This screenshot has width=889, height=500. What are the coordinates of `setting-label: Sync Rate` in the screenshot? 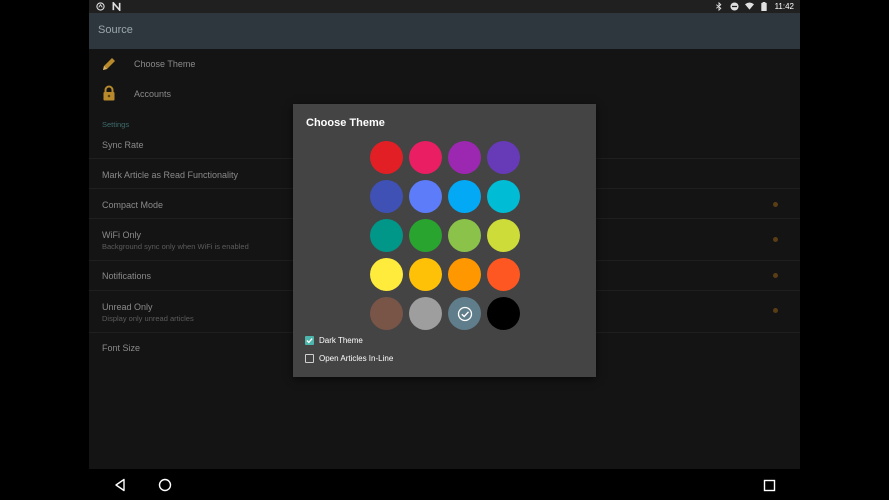 It's located at (123, 145).